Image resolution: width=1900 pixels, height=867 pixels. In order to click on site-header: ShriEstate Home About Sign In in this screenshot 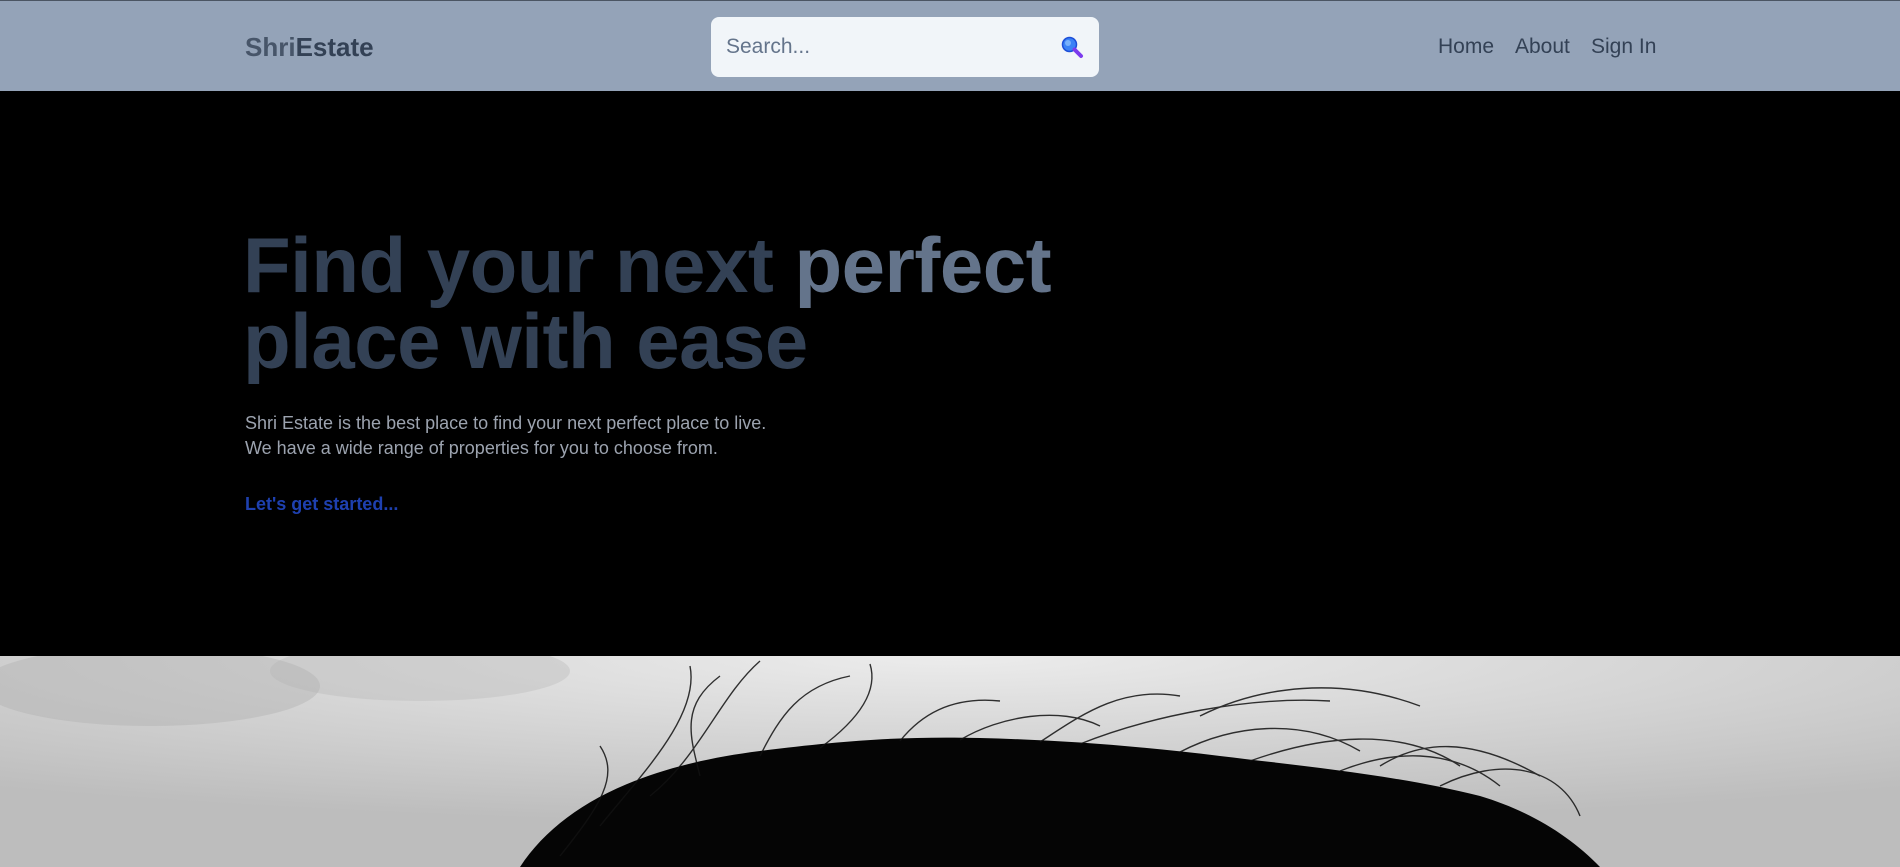, I will do `click(950, 45)`.